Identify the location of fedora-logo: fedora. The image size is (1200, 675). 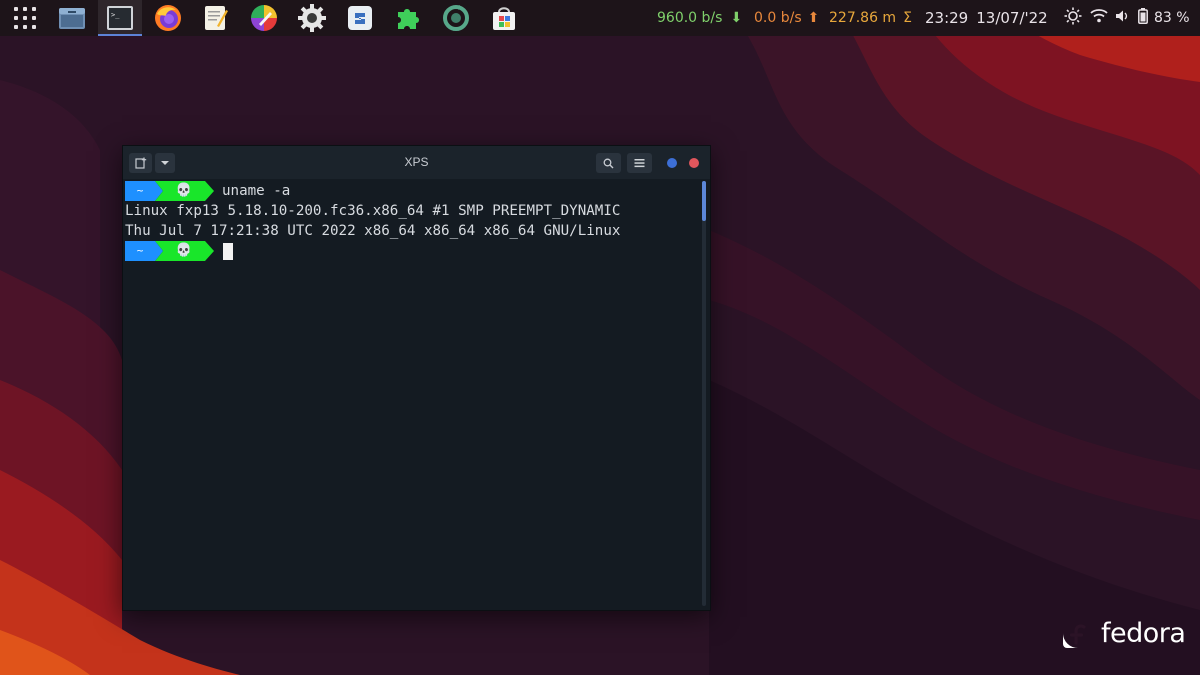
(1124, 633).